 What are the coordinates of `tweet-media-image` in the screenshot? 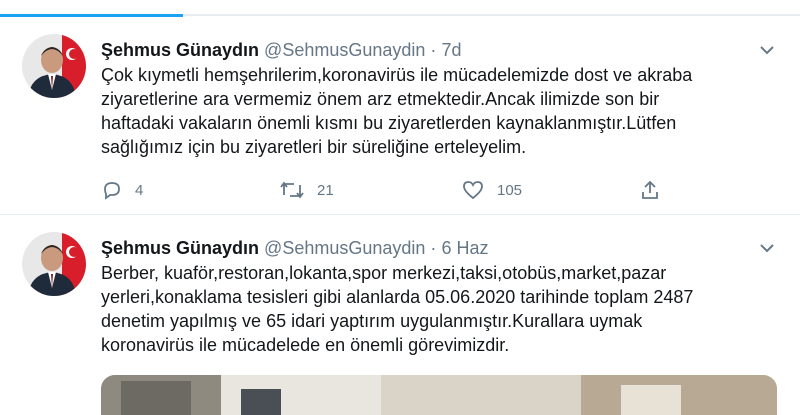 It's located at (439, 395).